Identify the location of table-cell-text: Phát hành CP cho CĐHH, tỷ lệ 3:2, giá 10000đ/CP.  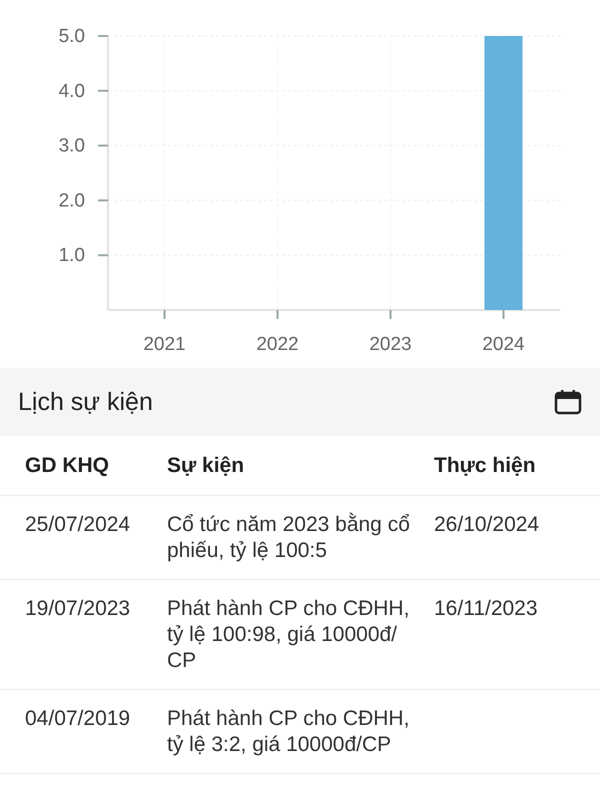
(288, 732).